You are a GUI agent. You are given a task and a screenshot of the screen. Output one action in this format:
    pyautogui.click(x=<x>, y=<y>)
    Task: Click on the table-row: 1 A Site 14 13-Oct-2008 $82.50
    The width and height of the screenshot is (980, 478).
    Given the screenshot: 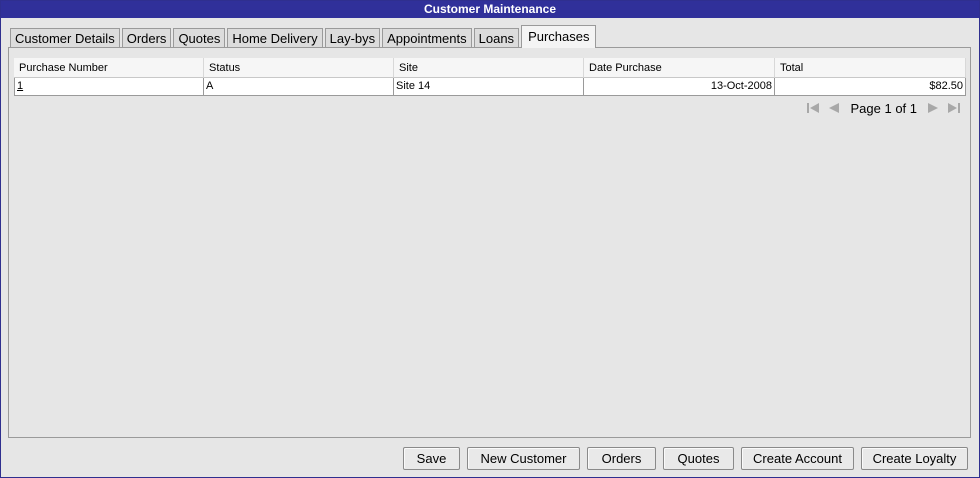 What is the action you would take?
    pyautogui.click(x=490, y=87)
    